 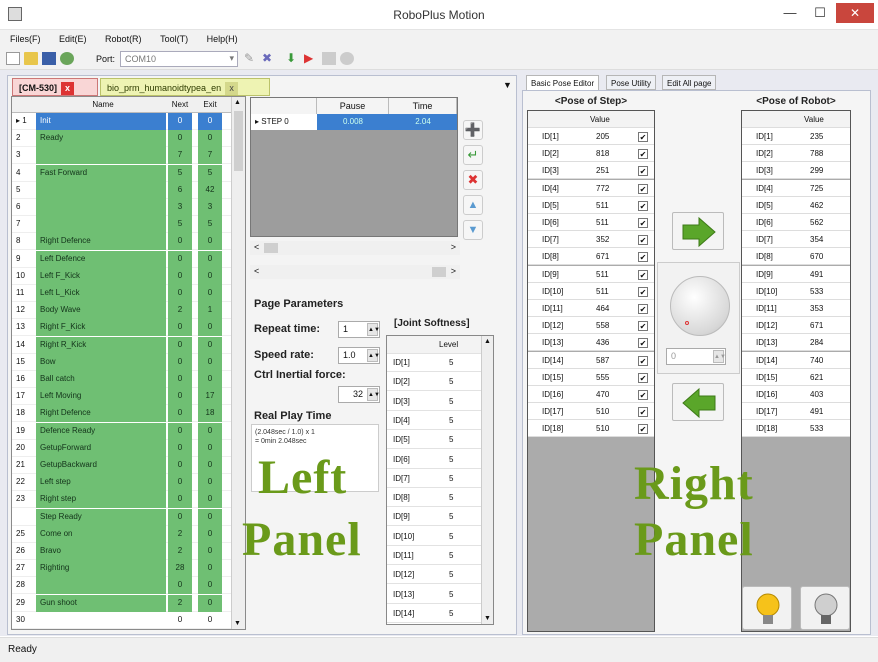 I want to click on menu-robot: Robot(R), so click(x=123, y=39).